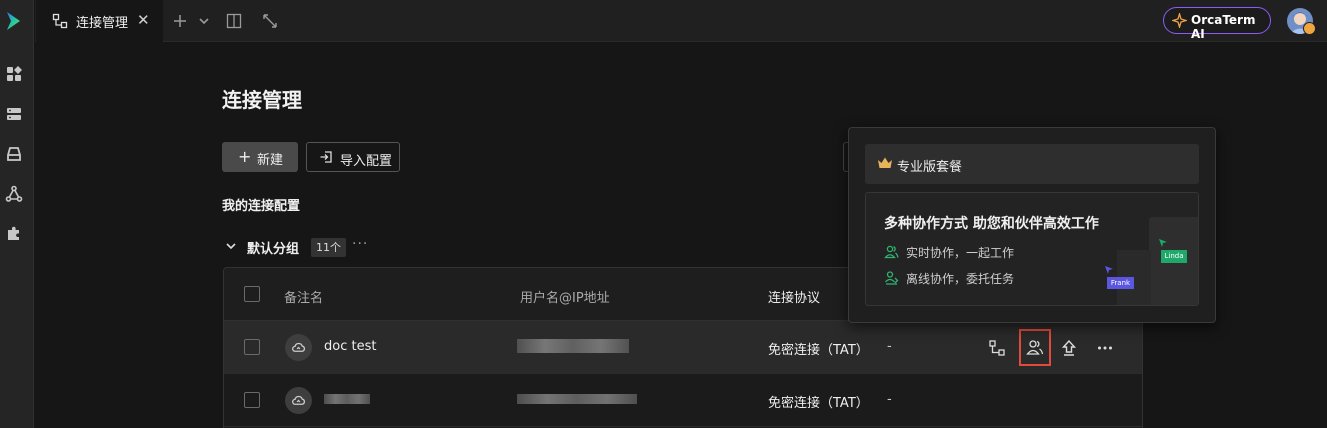 This screenshot has height=428, width=1327. Describe the element at coordinates (683, 347) in the screenshot. I see `table-row: doc test 免密连接（TAT） -` at that location.